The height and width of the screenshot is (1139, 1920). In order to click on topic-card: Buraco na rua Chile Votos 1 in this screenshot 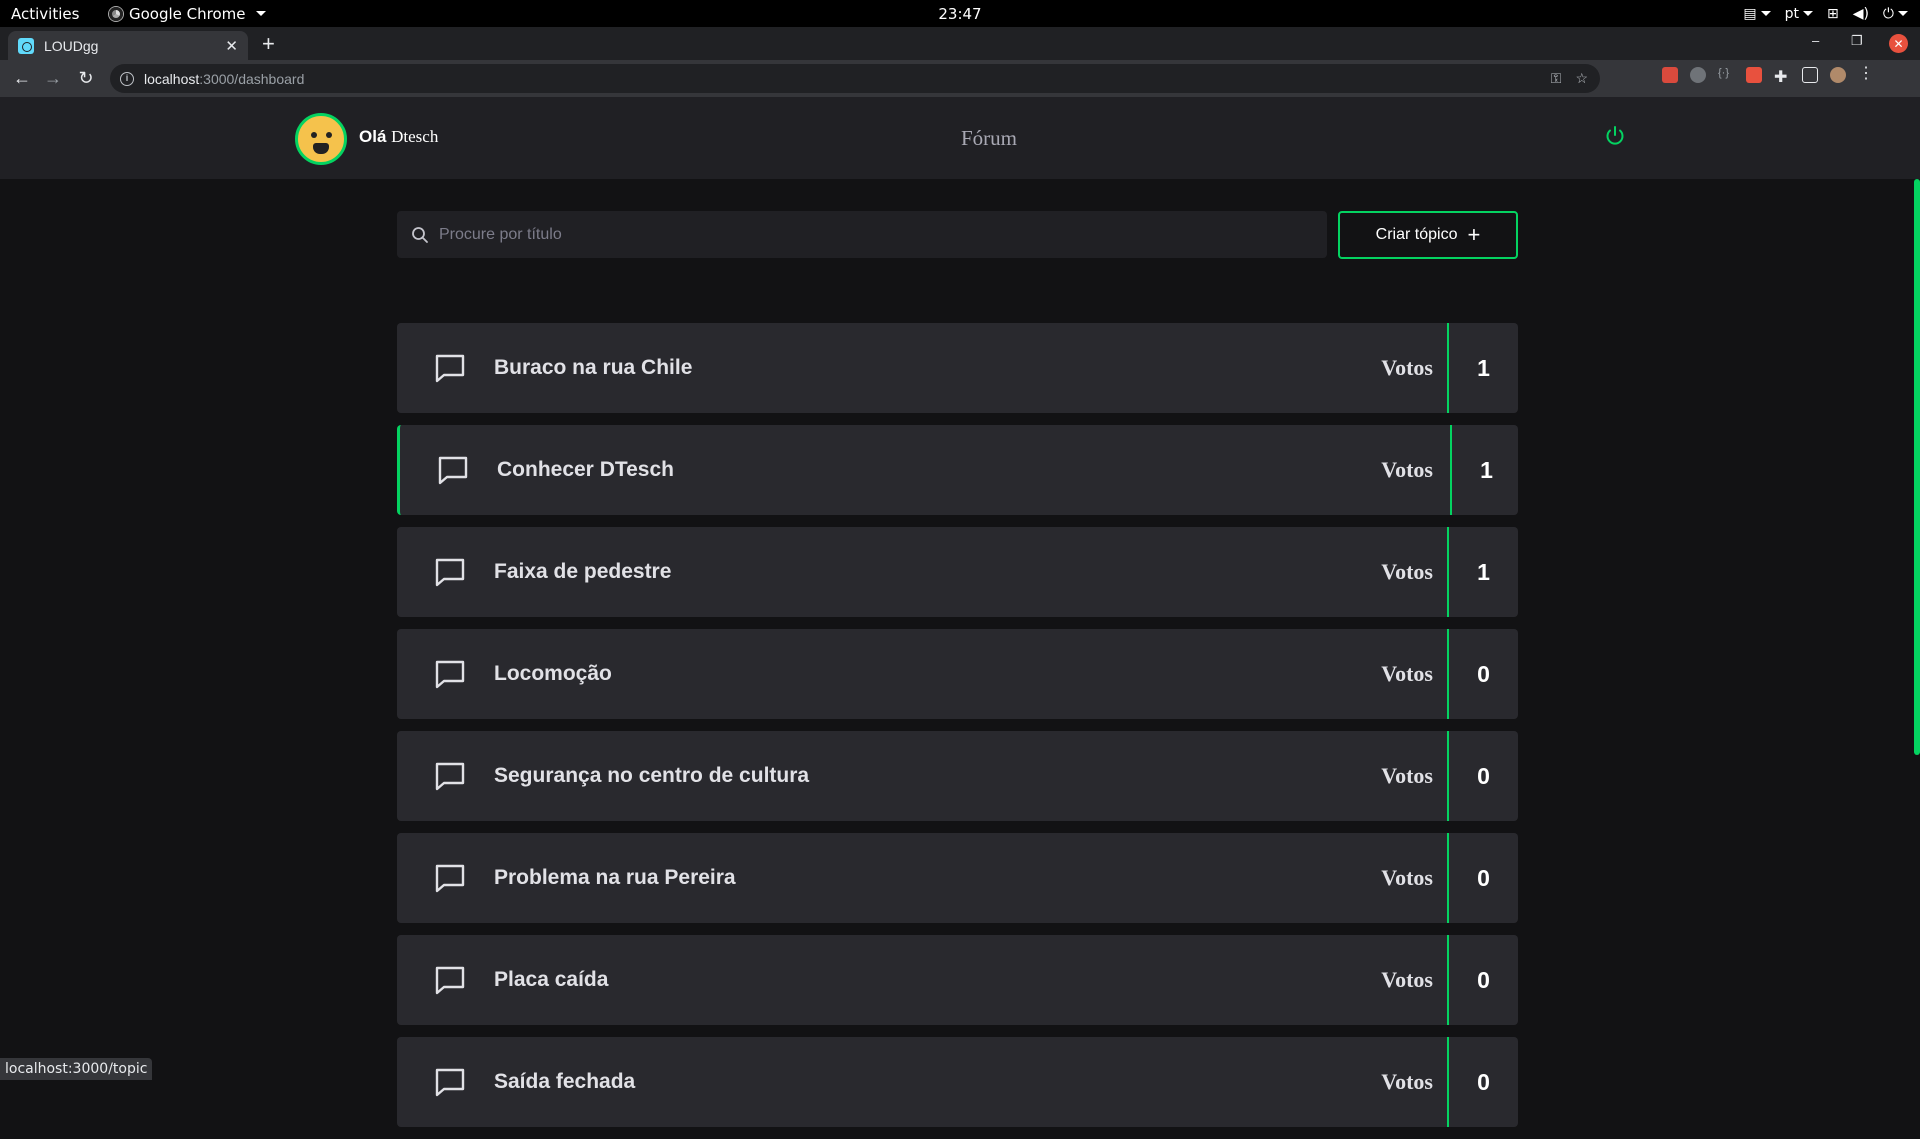, I will do `click(957, 368)`.